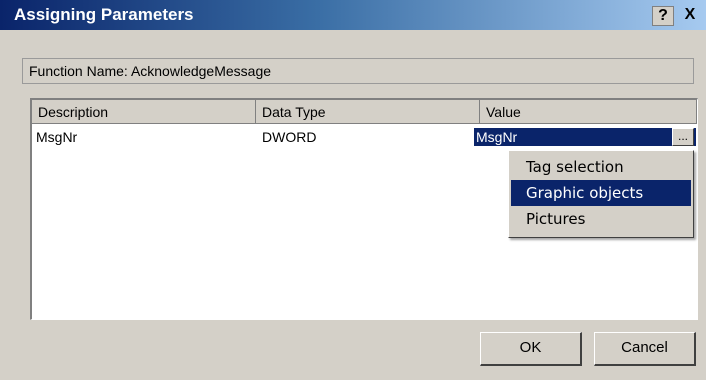 The width and height of the screenshot is (706, 380). I want to click on context-menu: Tag selection Graphic objects Pictures, so click(601, 194).